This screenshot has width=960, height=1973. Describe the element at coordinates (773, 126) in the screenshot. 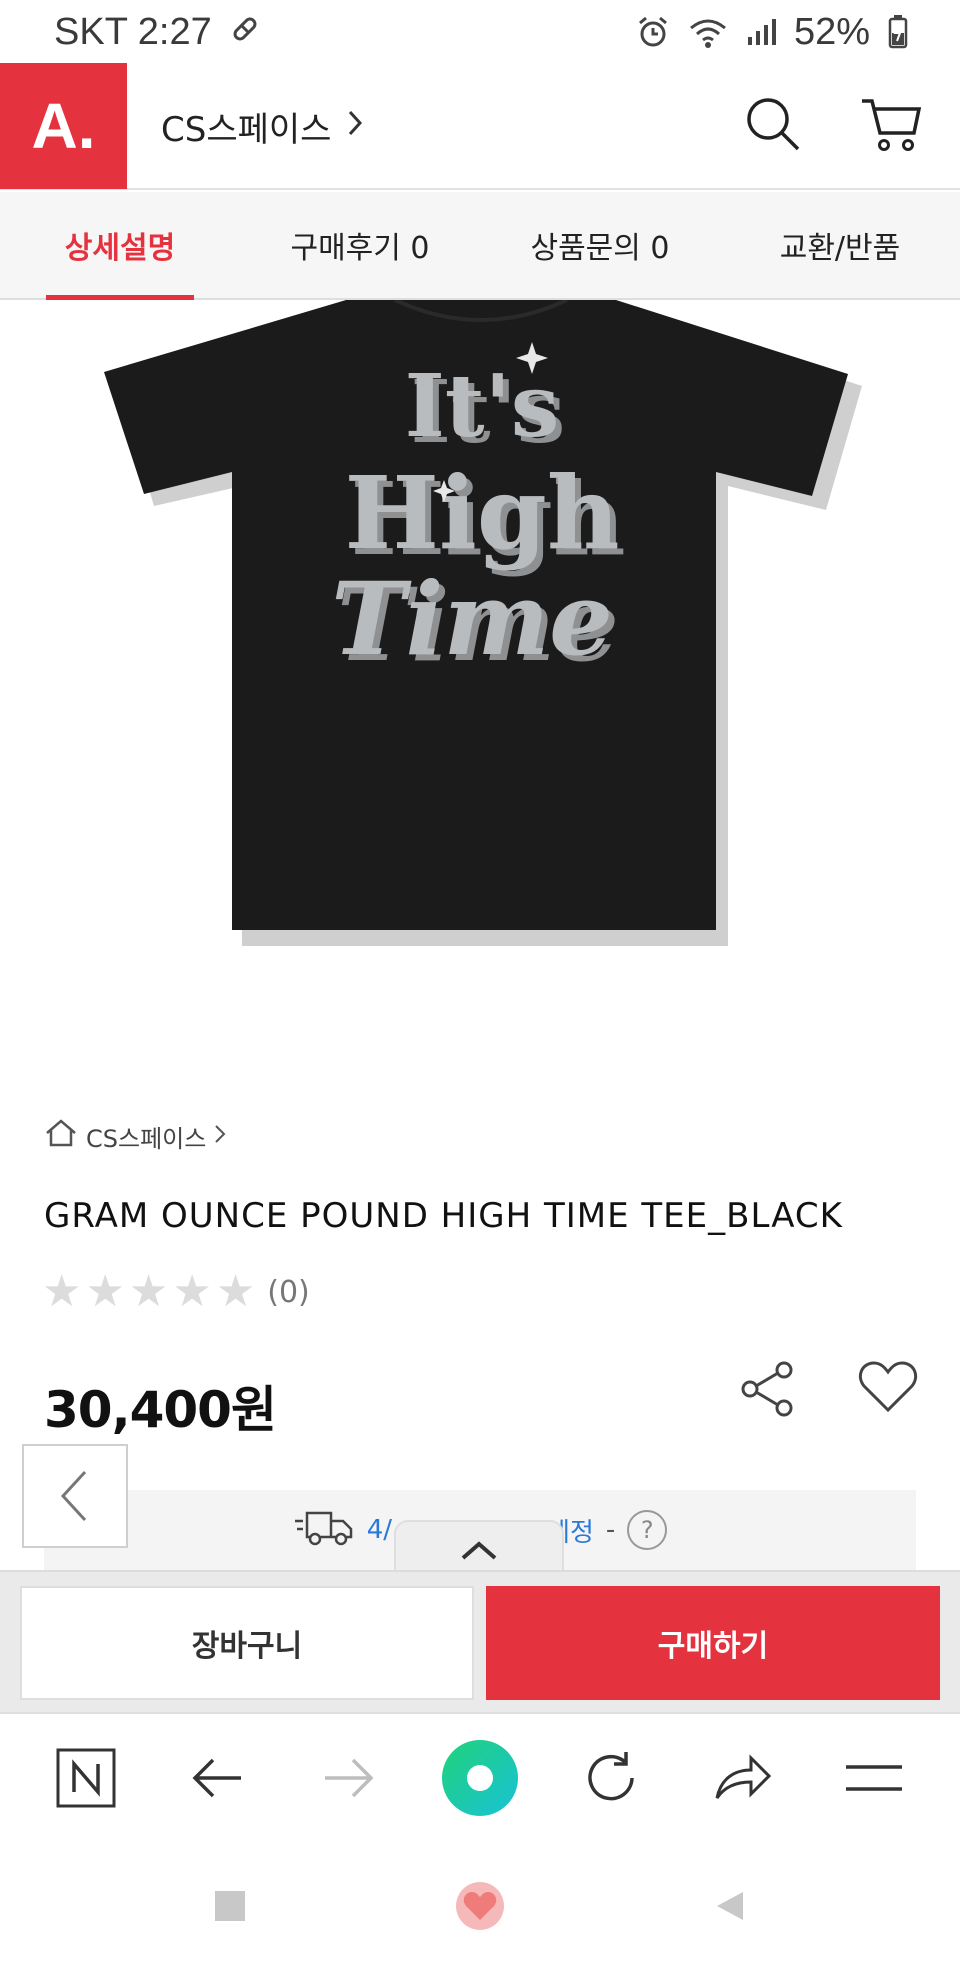

I see `search-icon` at that location.